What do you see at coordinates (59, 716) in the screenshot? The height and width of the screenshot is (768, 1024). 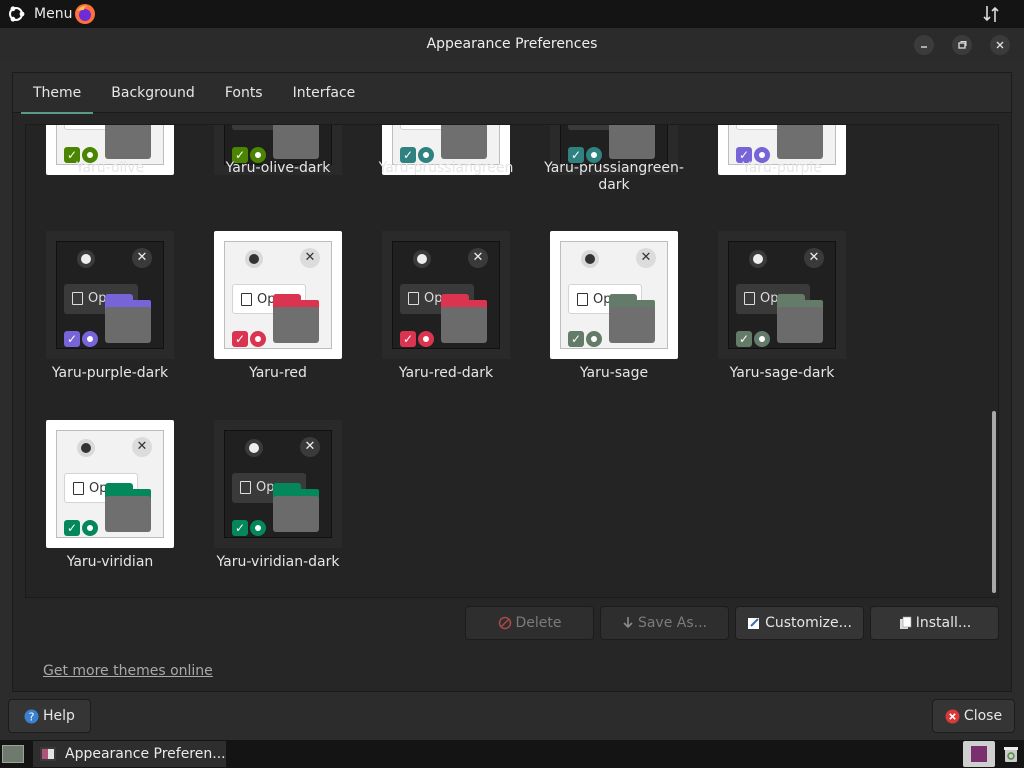 I see `help-label: Help` at bounding box center [59, 716].